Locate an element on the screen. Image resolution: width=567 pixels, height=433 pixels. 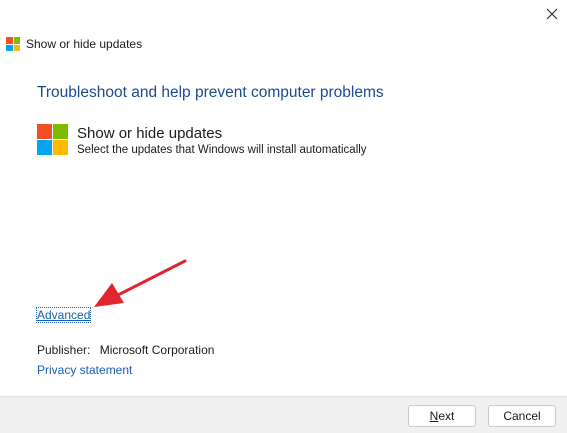
cancel-button: Cancel is located at coordinates (522, 416).